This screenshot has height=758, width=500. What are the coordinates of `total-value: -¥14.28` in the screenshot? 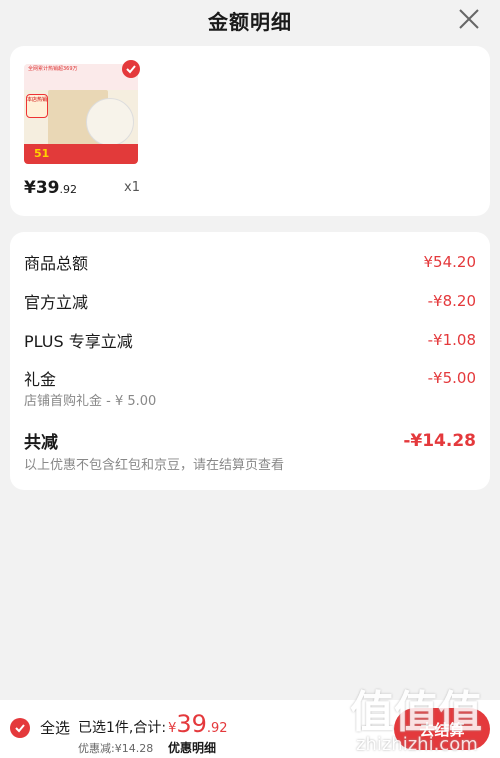 It's located at (439, 440).